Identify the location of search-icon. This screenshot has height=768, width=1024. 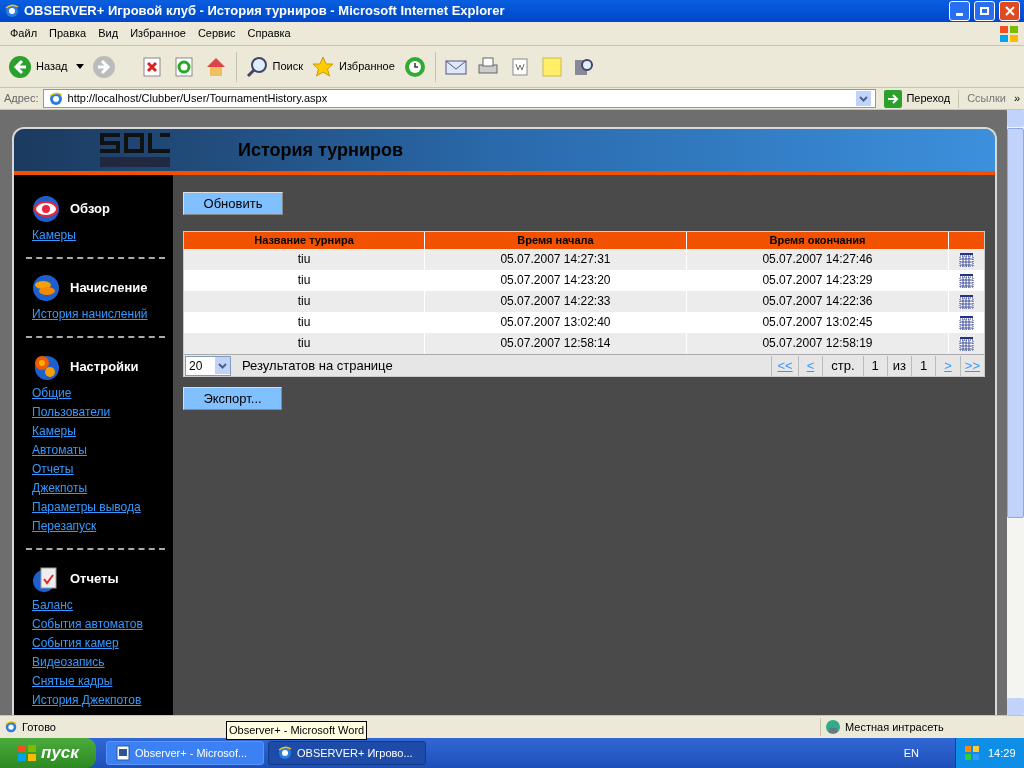
(256, 66).